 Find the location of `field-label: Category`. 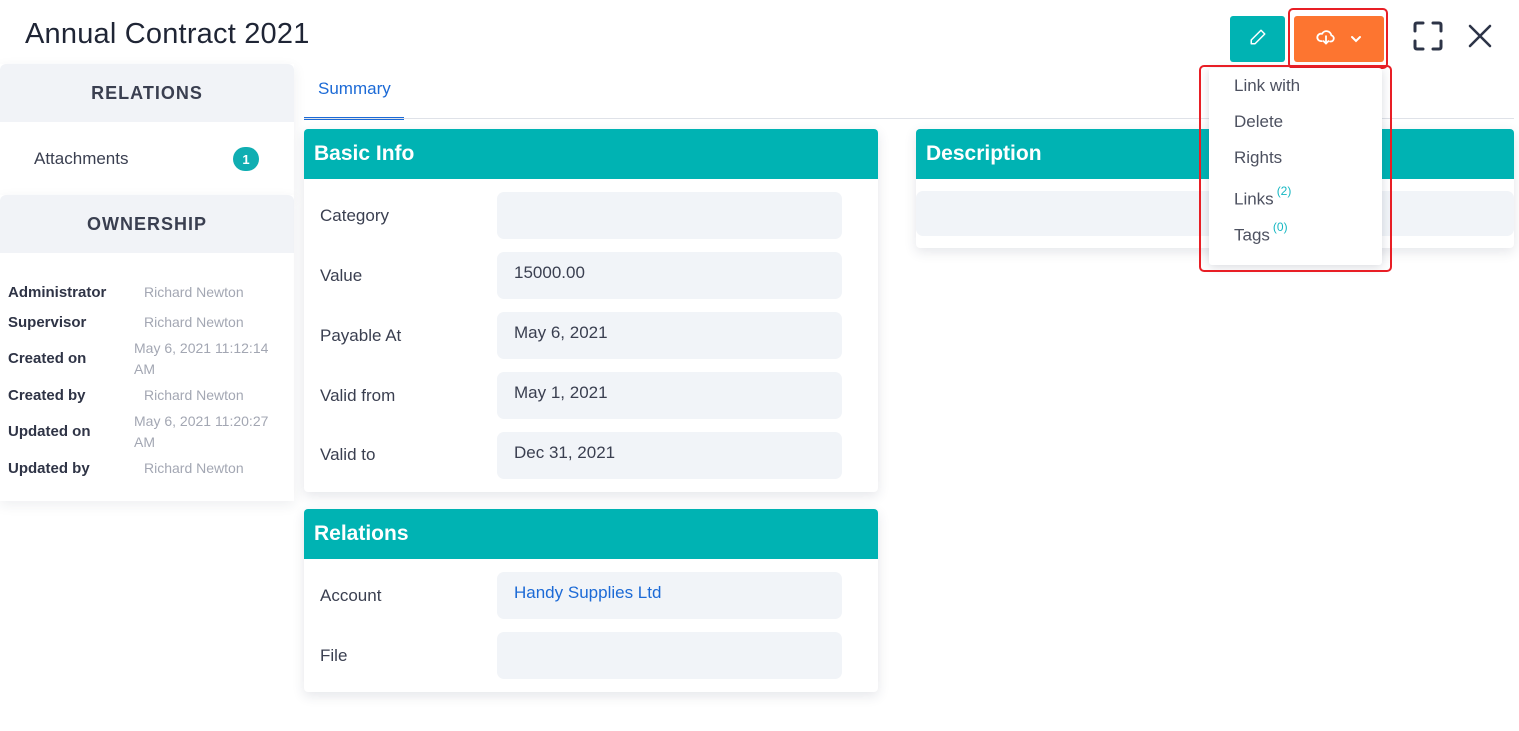

field-label: Category is located at coordinates (354, 215).